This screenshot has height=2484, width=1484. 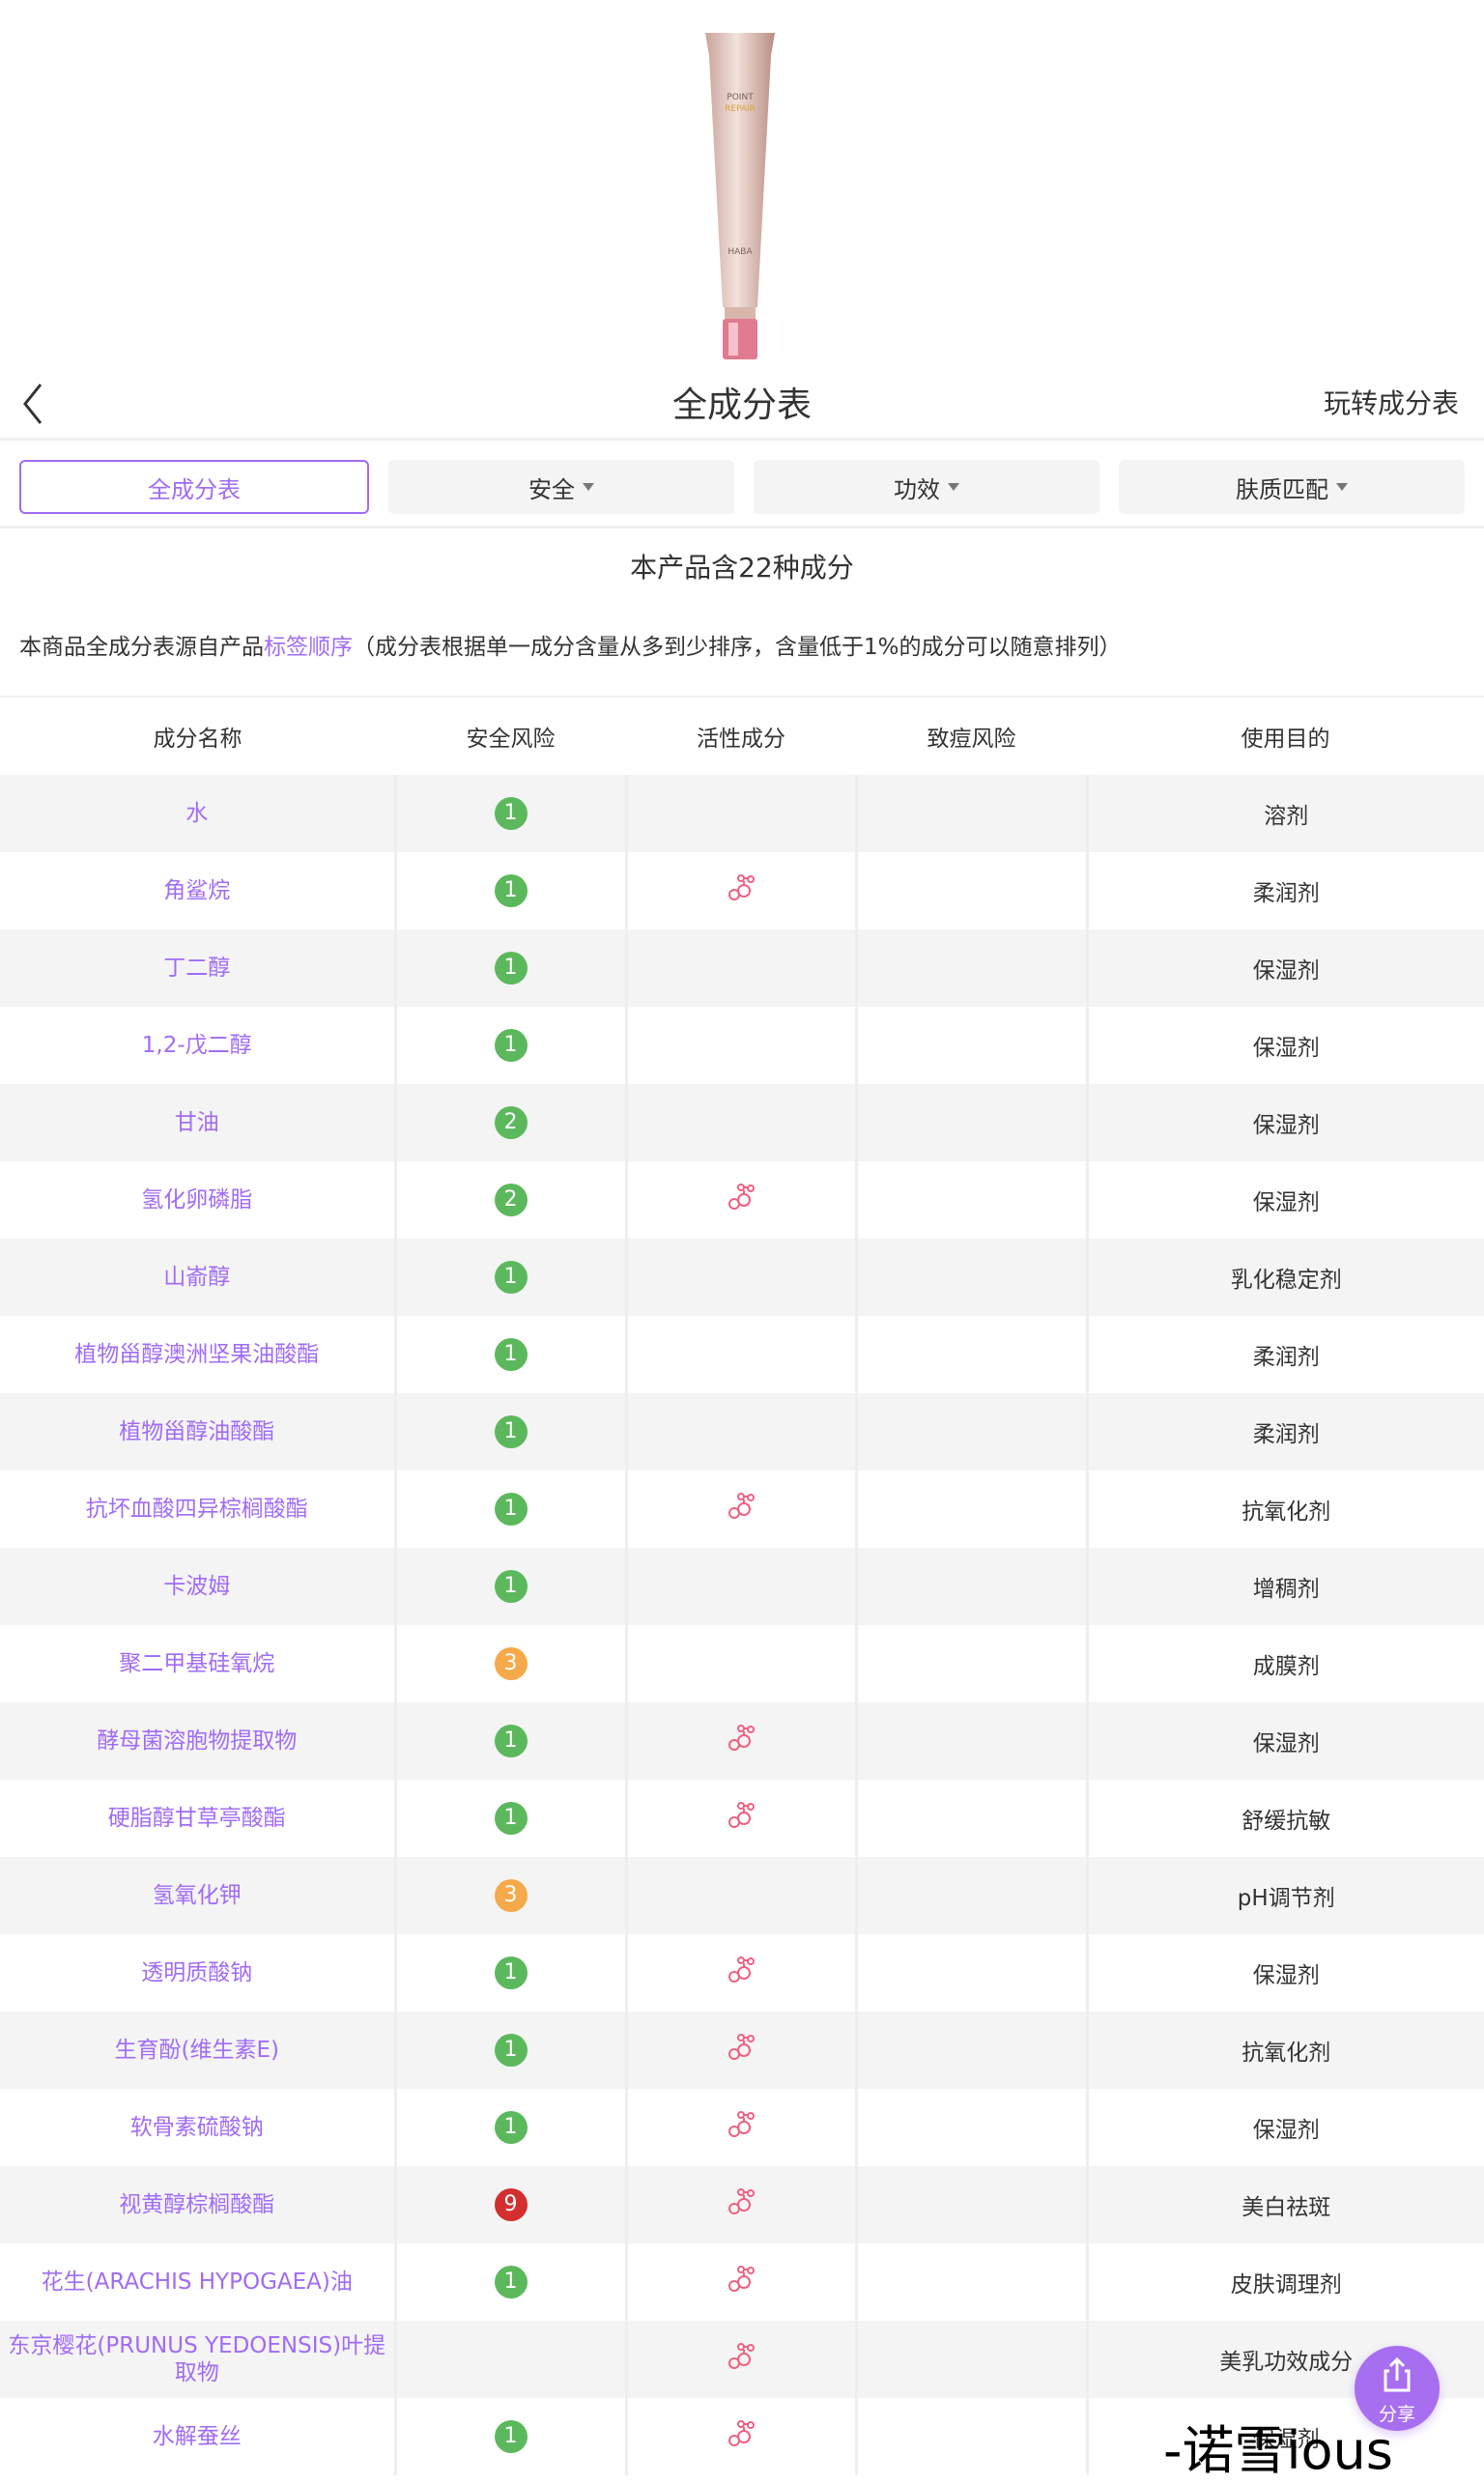 I want to click on table-row: 软骨素硫酸钠 1 保湿剂, so click(x=742, y=2127).